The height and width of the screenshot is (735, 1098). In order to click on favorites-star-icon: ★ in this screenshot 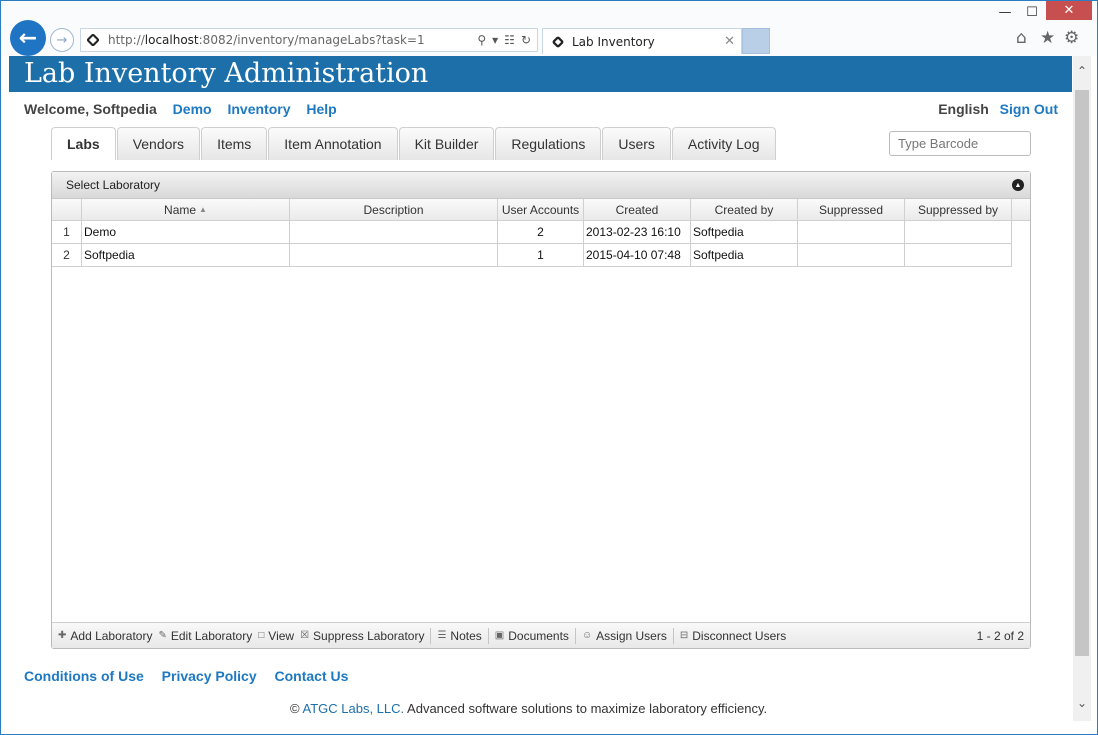, I will do `click(1047, 38)`.